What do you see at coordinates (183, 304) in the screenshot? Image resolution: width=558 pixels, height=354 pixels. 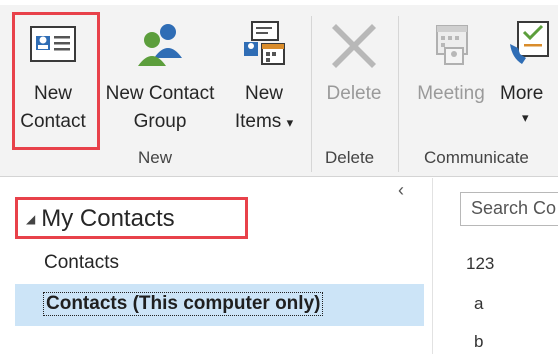 I see `folder-contacts-this-computer-label: Contacts (This computer only)` at bounding box center [183, 304].